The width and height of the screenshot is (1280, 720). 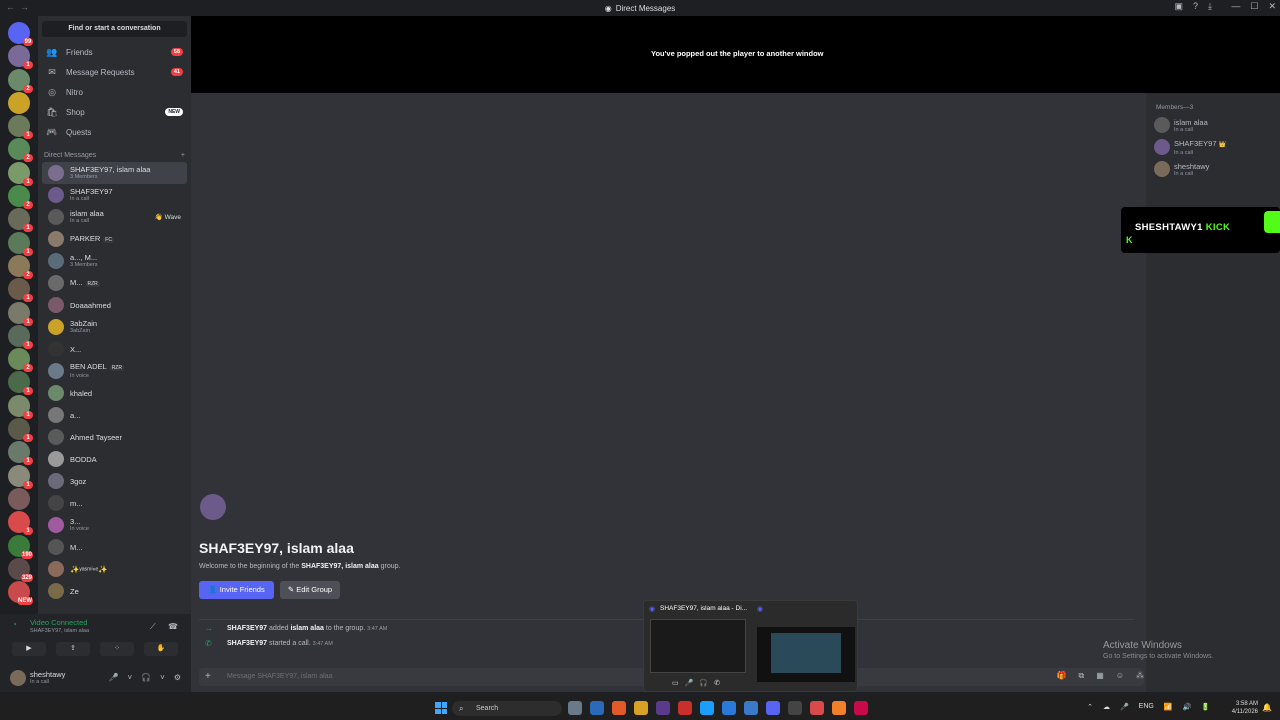 I want to click on dm-item: SHAF3EY97, islam alaa 3 Members, so click(x=114, y=173).